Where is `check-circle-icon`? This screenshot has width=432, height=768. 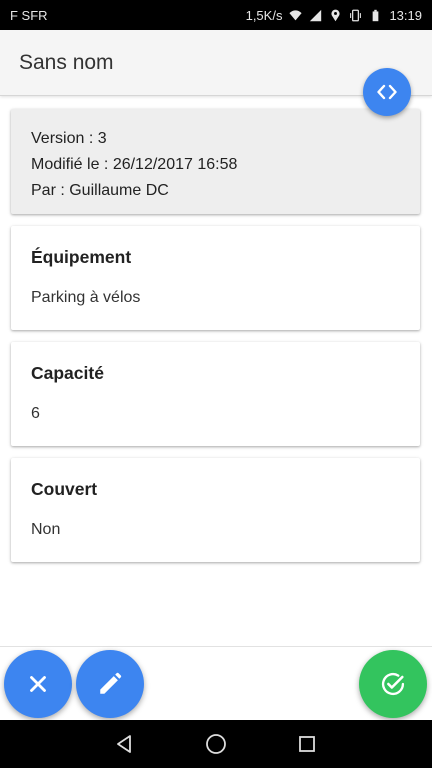
check-circle-icon is located at coordinates (393, 684).